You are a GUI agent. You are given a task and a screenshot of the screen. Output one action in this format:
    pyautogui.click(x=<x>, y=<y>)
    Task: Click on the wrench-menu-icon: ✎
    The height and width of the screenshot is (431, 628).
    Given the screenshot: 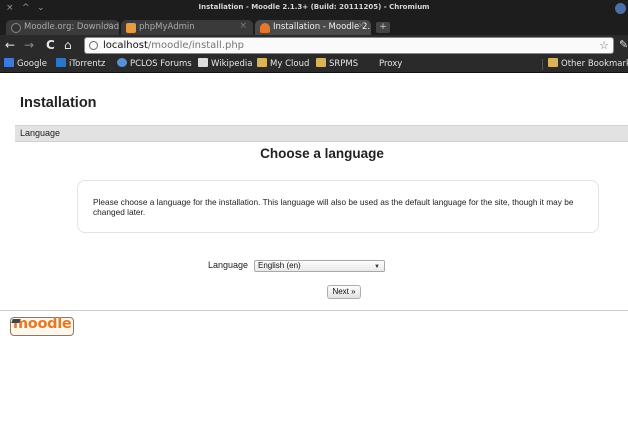 What is the action you would take?
    pyautogui.click(x=623, y=44)
    